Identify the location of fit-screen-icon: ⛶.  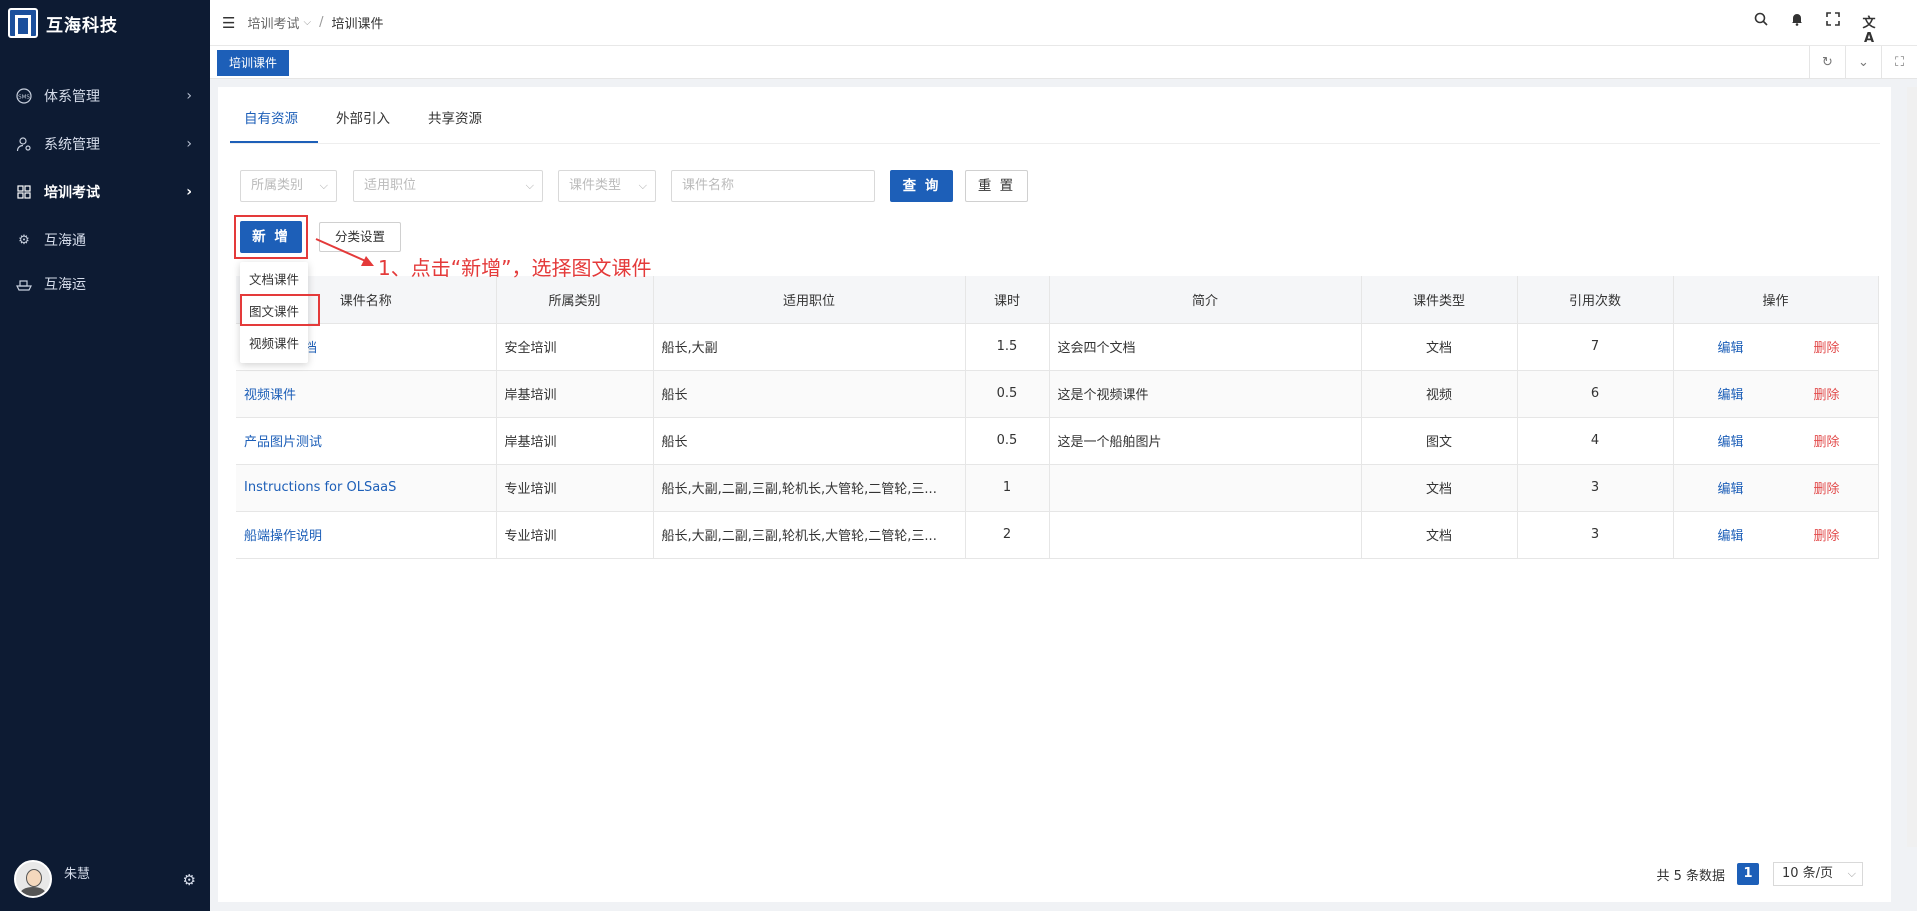
(1899, 62).